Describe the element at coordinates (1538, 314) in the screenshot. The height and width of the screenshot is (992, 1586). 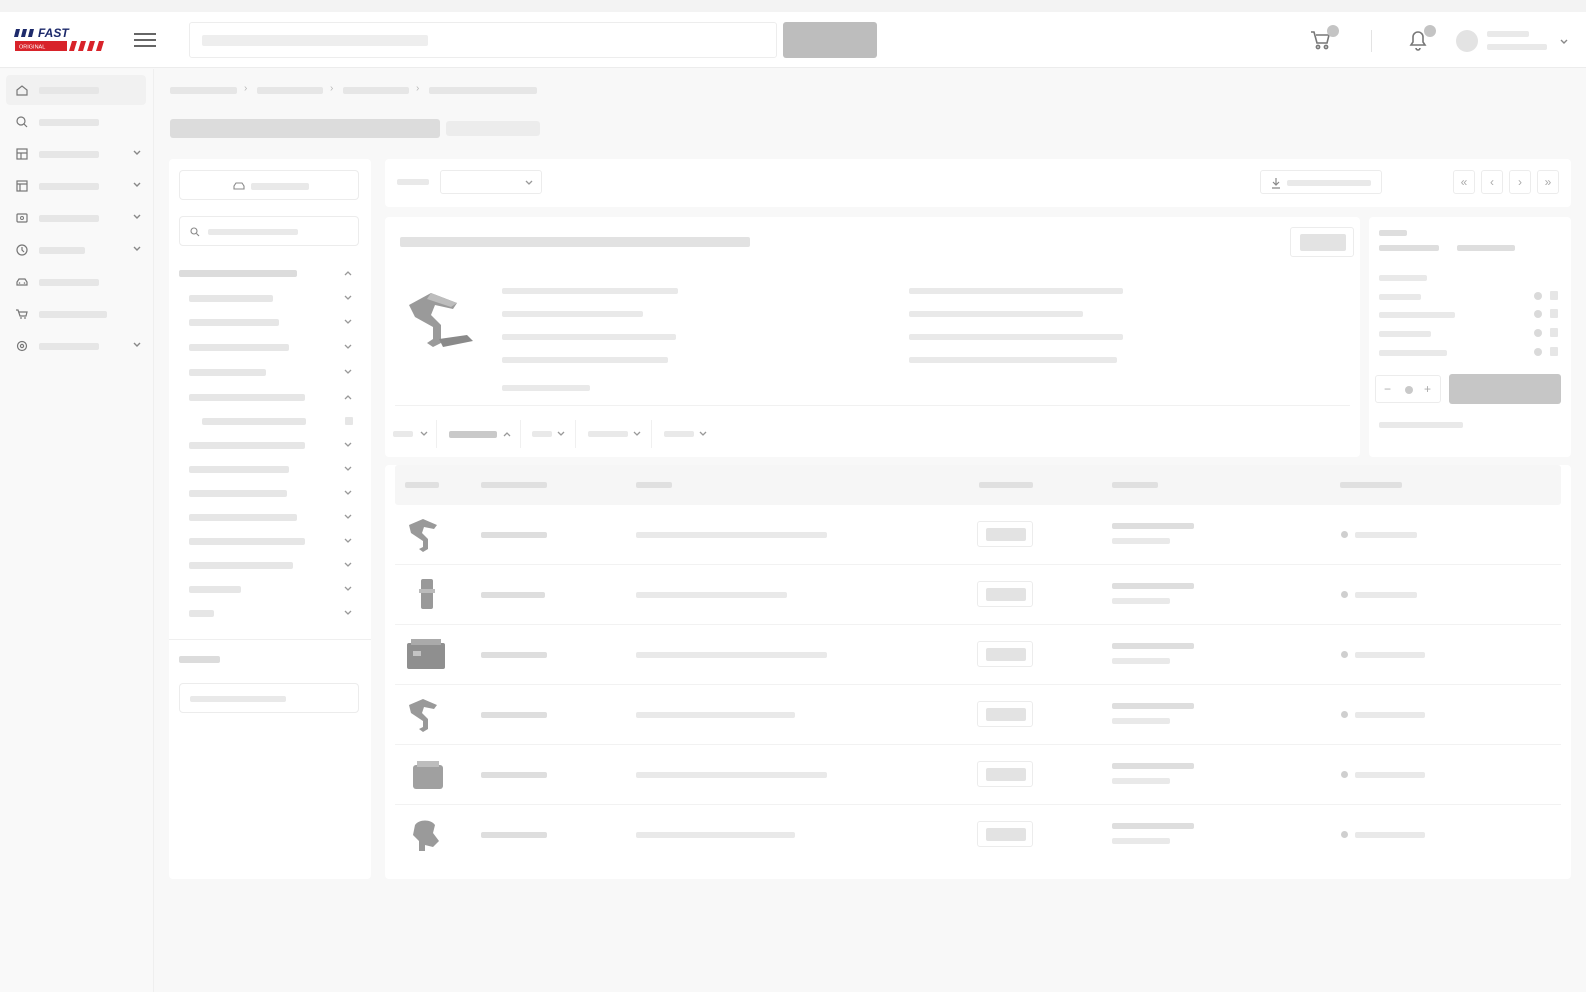
I see `stock-dot` at that location.